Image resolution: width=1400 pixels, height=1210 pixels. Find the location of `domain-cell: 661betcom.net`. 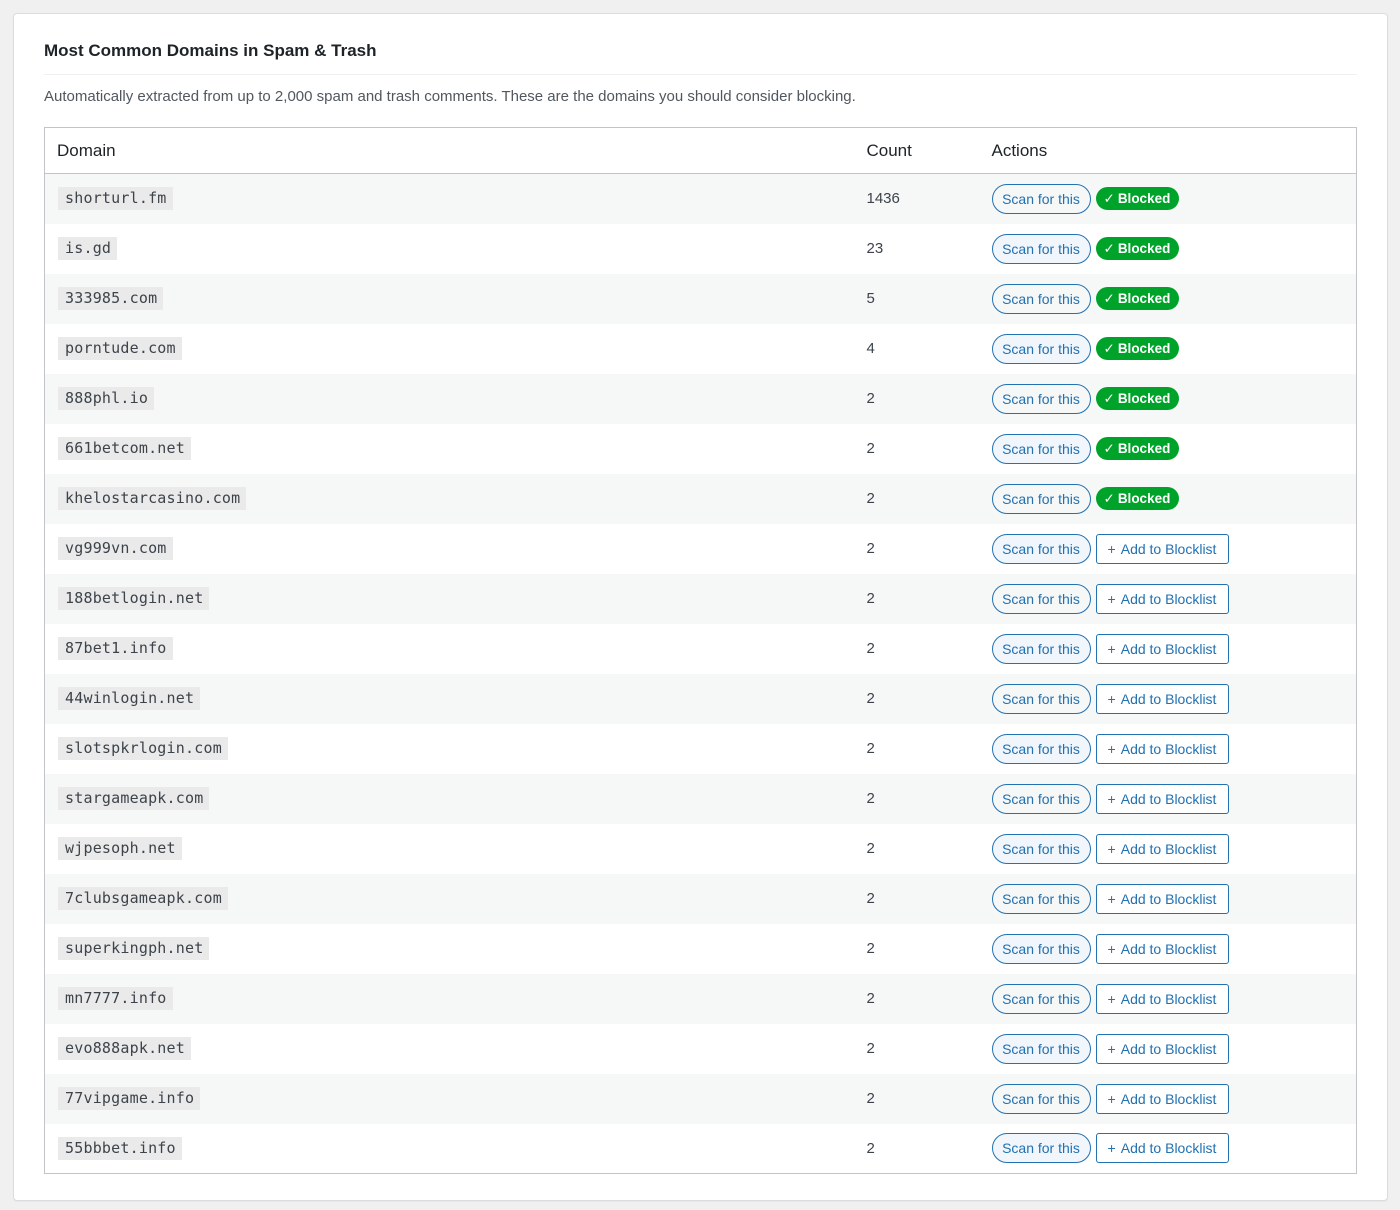

domain-cell: 661betcom.net is located at coordinates (450, 449).